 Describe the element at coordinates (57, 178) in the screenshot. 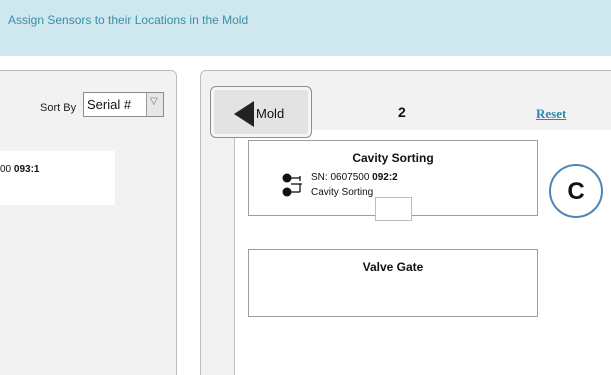

I see `sensor-list-item: 00 093:1` at that location.